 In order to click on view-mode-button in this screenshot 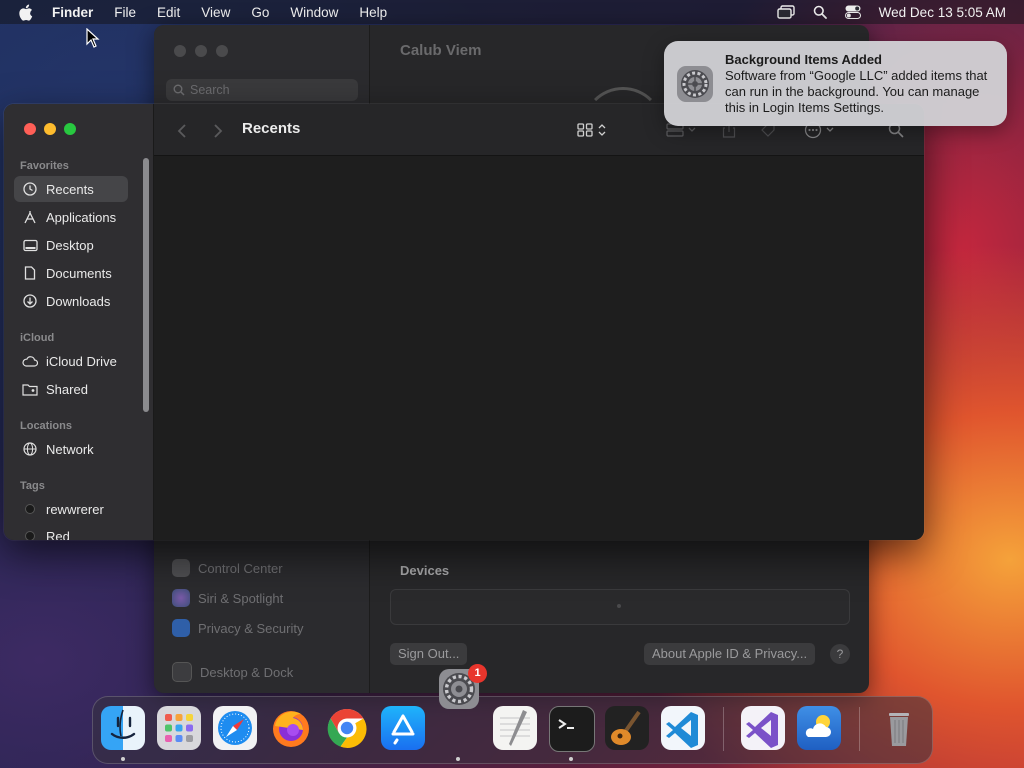, I will do `click(592, 130)`.